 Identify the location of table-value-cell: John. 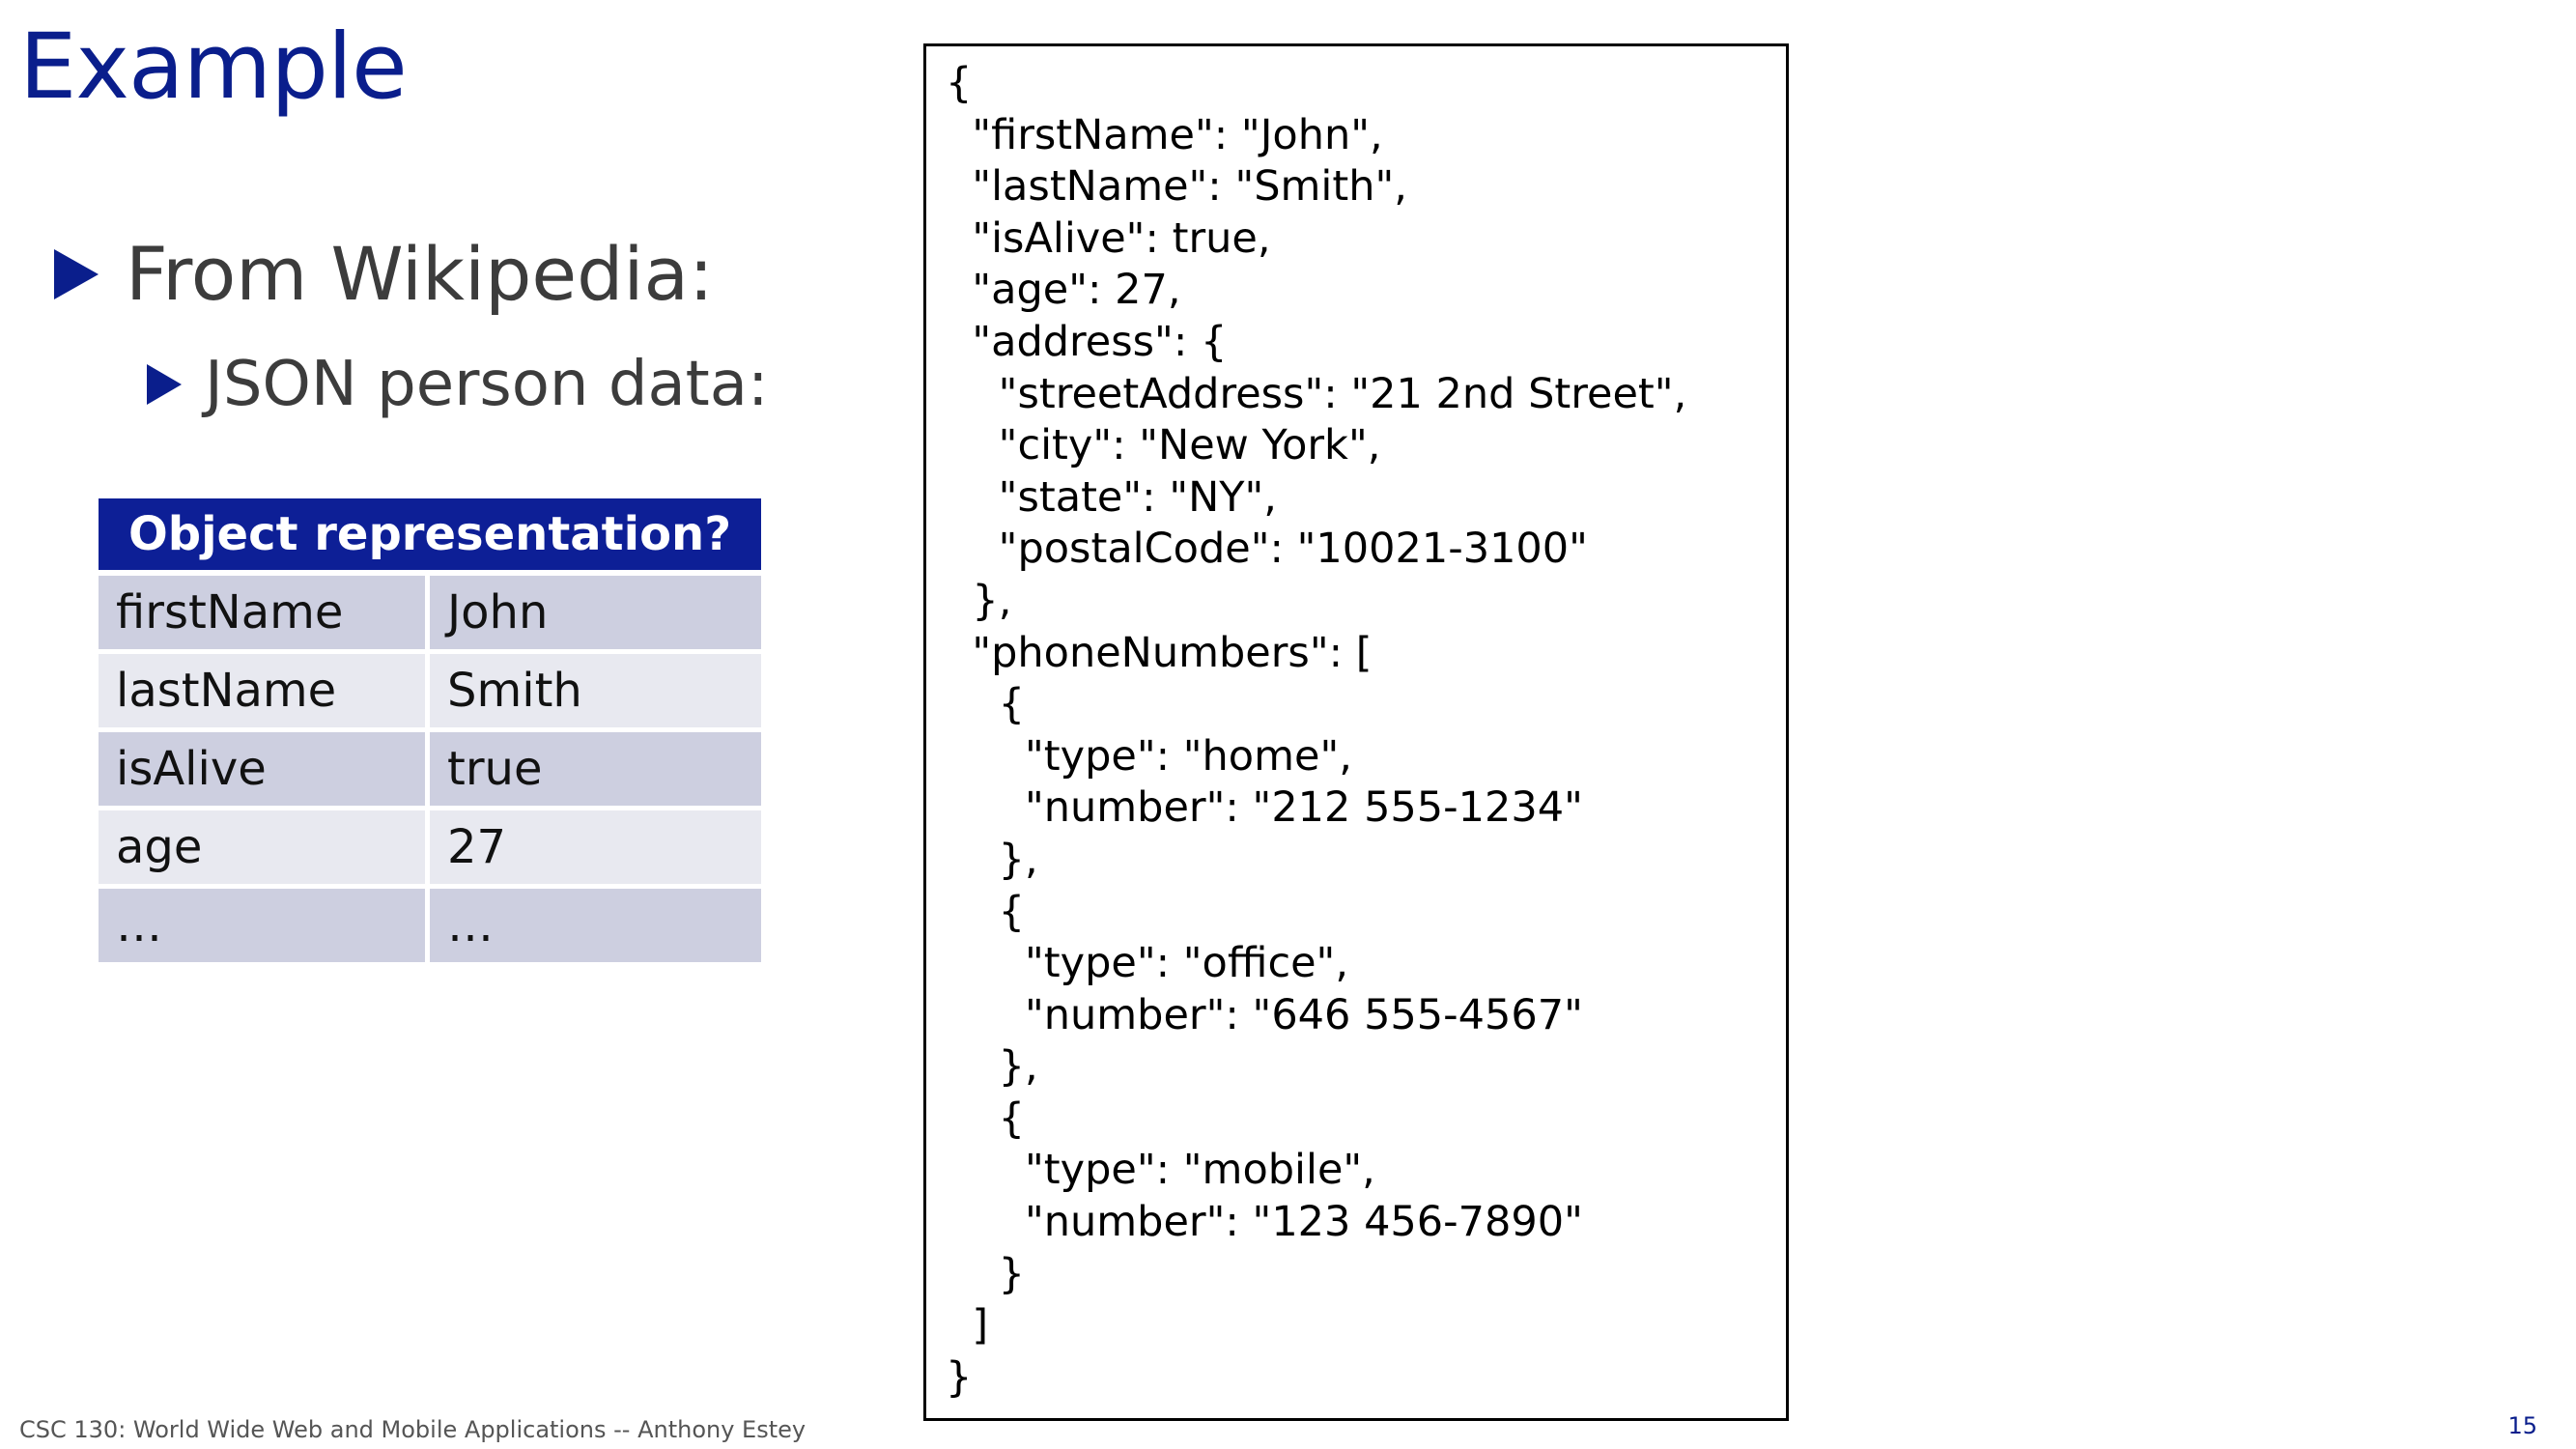
(595, 615).